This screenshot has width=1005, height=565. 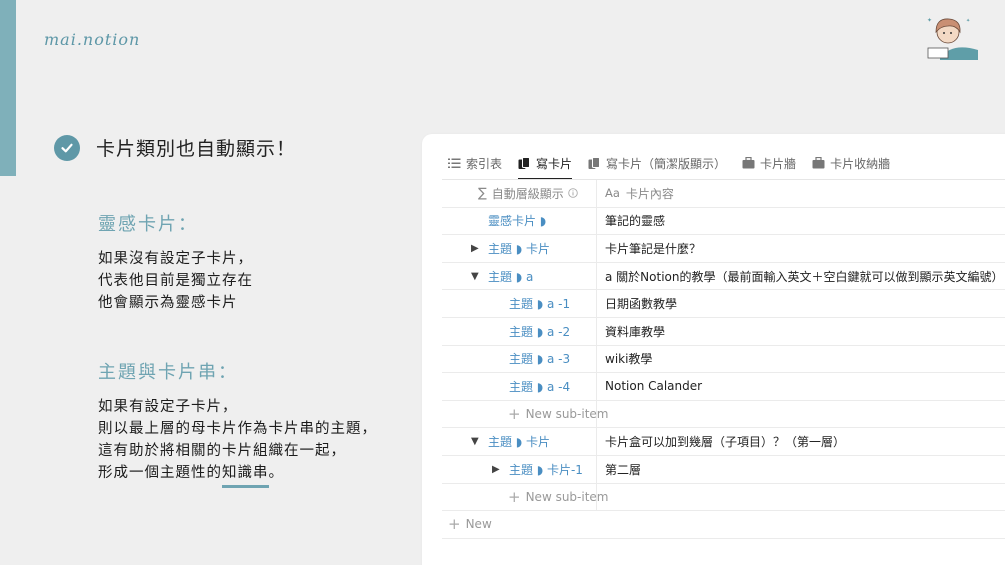 I want to click on accent-bar, so click(x=8, y=88).